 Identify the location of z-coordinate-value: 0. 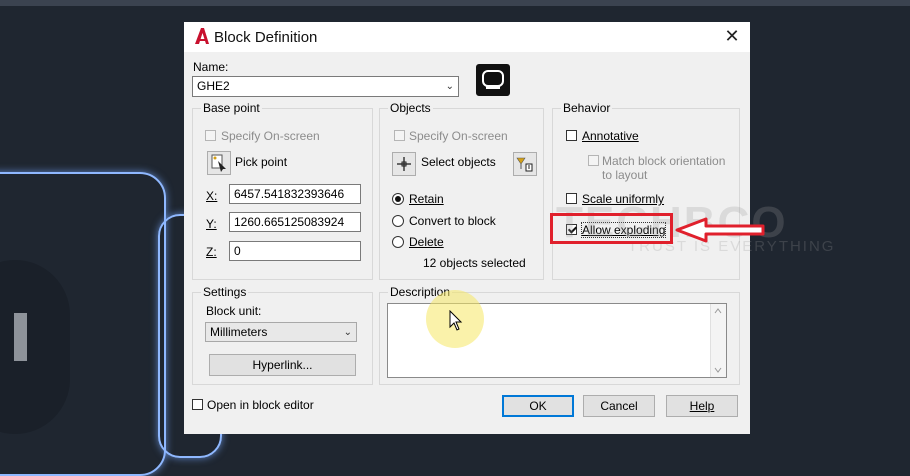
(237, 251).